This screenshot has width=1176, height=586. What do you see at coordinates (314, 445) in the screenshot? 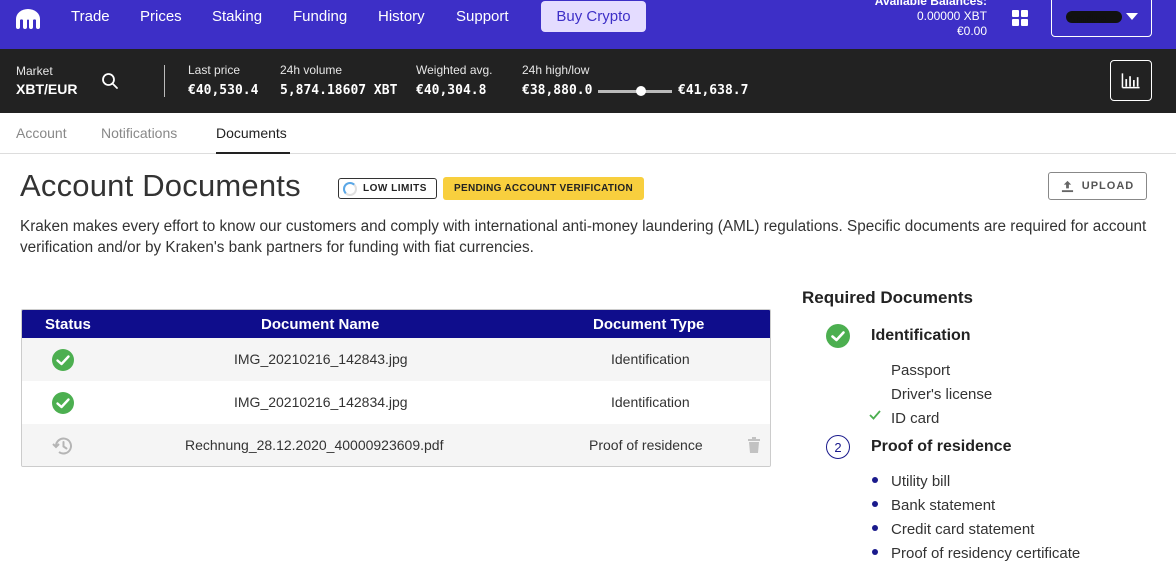
I see `document-name: Rechnung_28.12.2020_40000923609.pdf` at bounding box center [314, 445].